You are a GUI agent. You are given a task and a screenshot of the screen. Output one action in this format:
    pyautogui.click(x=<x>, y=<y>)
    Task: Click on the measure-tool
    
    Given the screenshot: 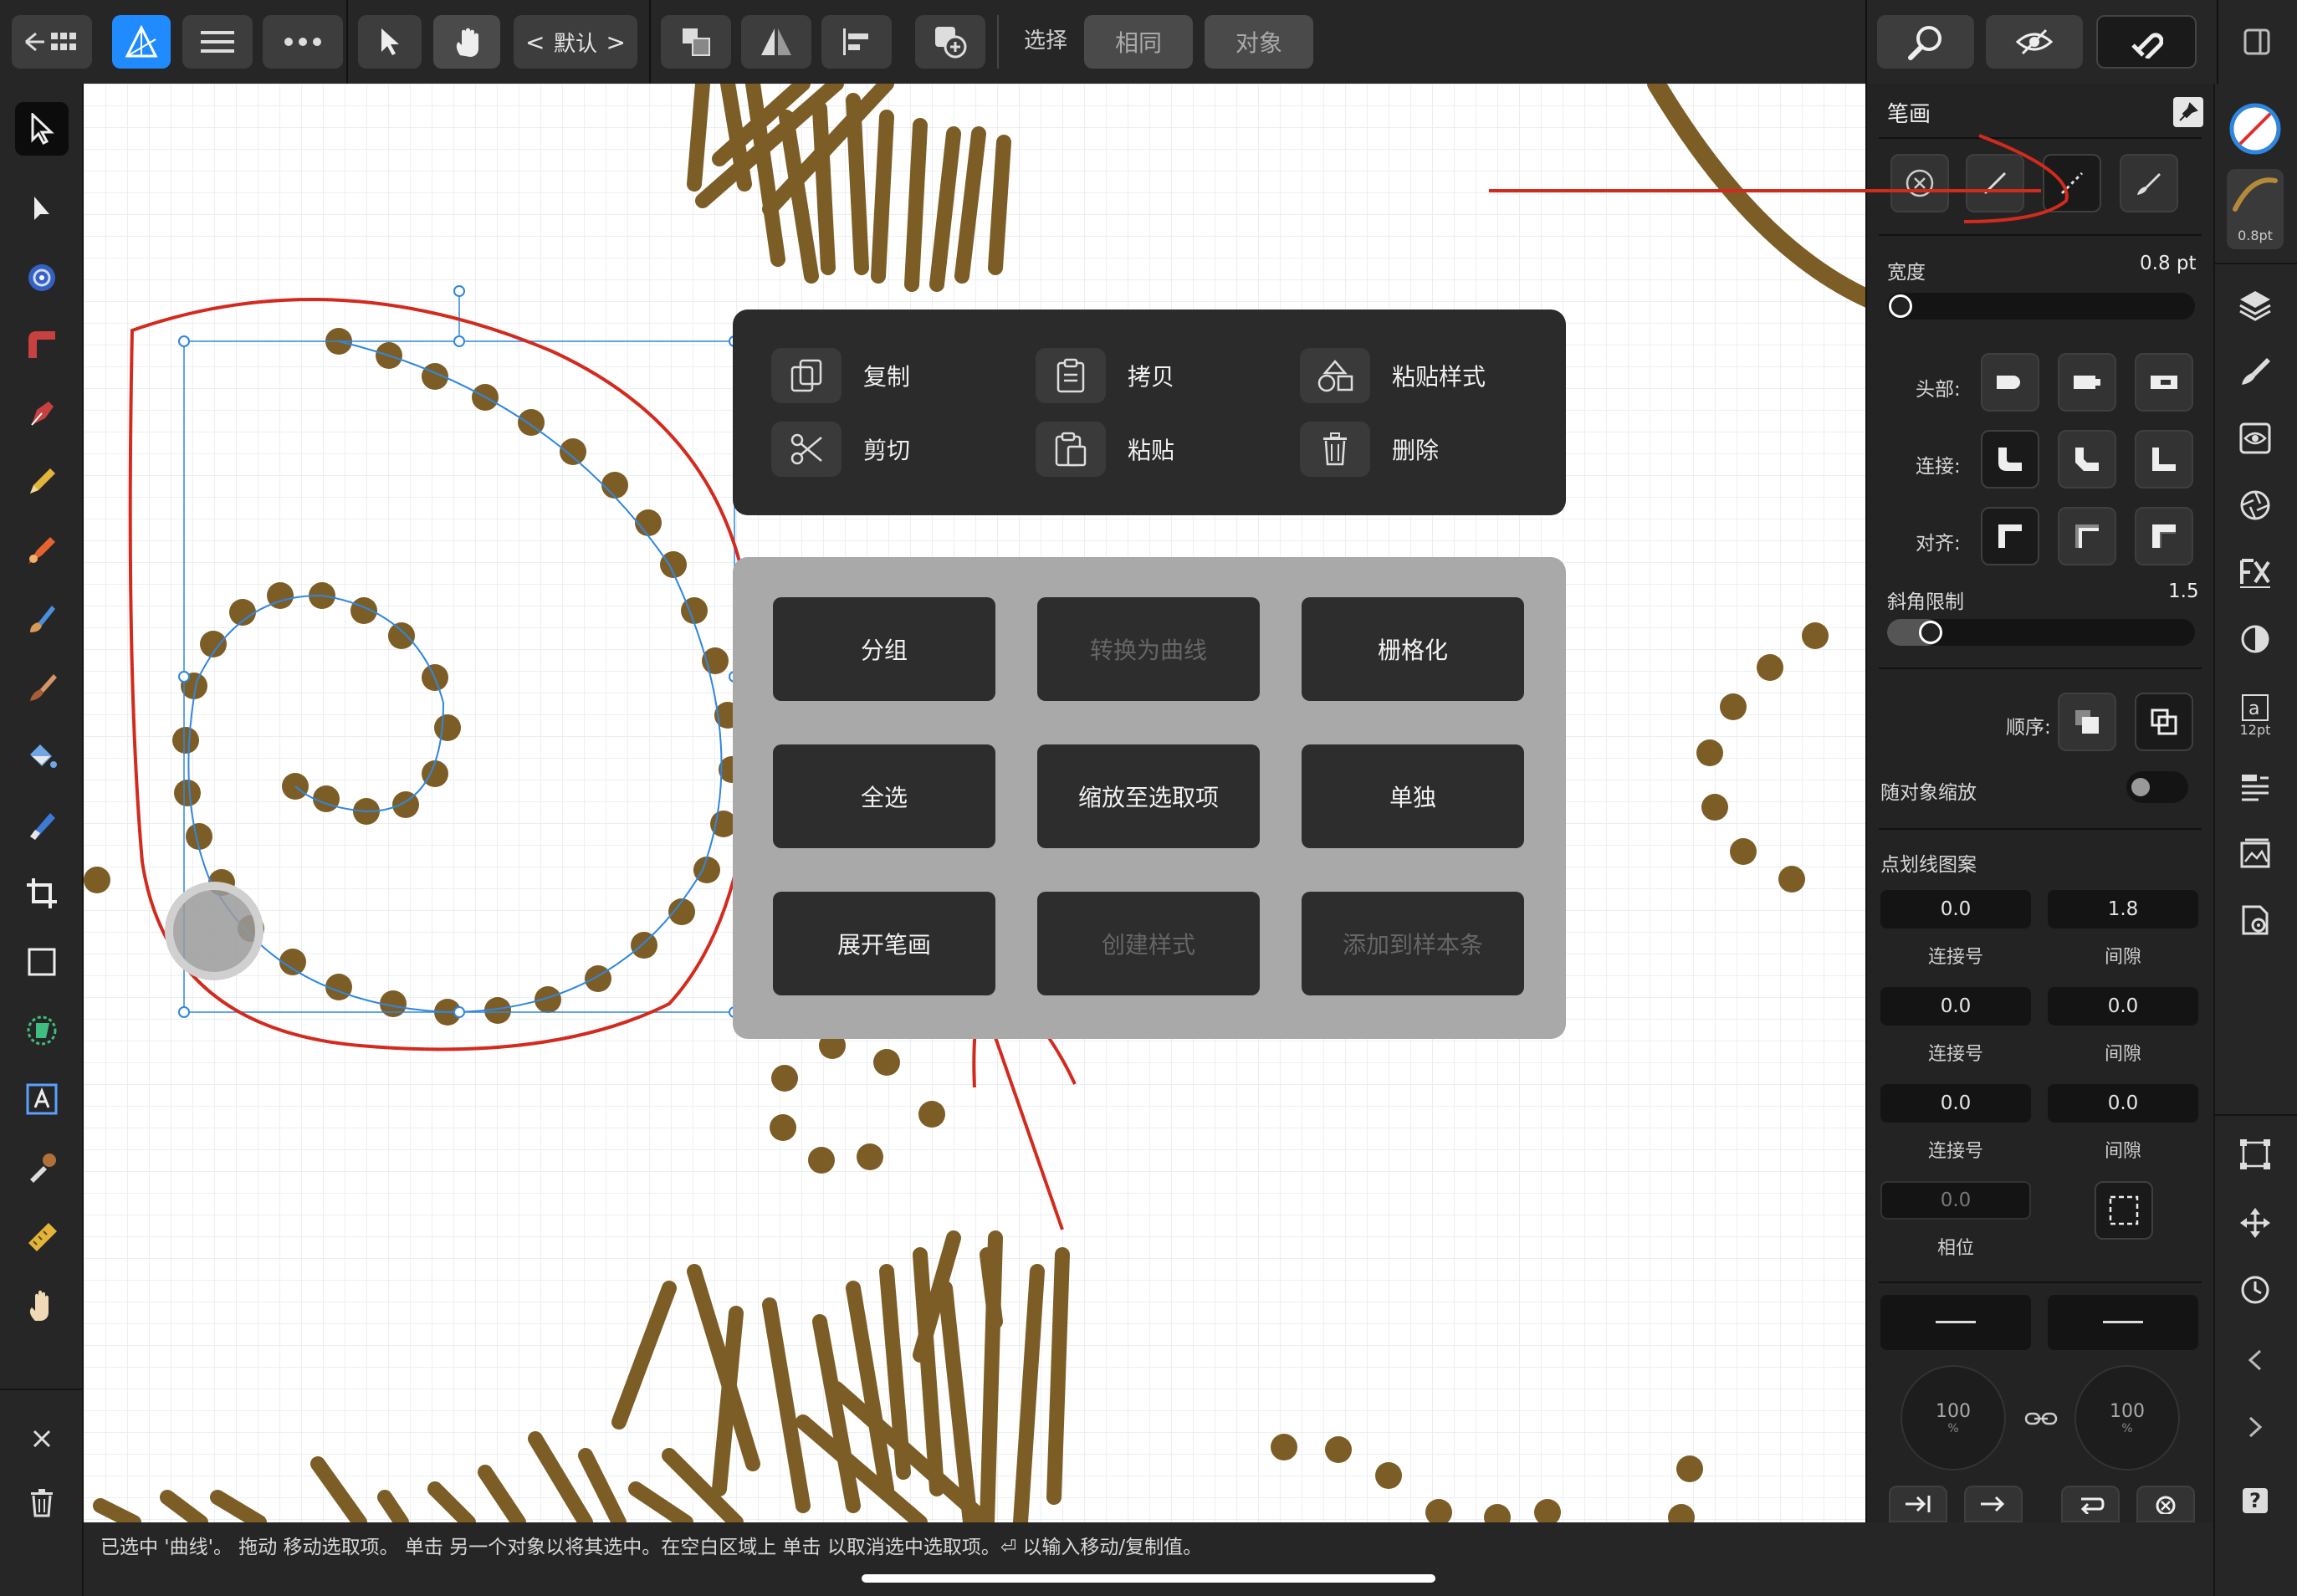 What is the action you would take?
    pyautogui.click(x=42, y=1237)
    